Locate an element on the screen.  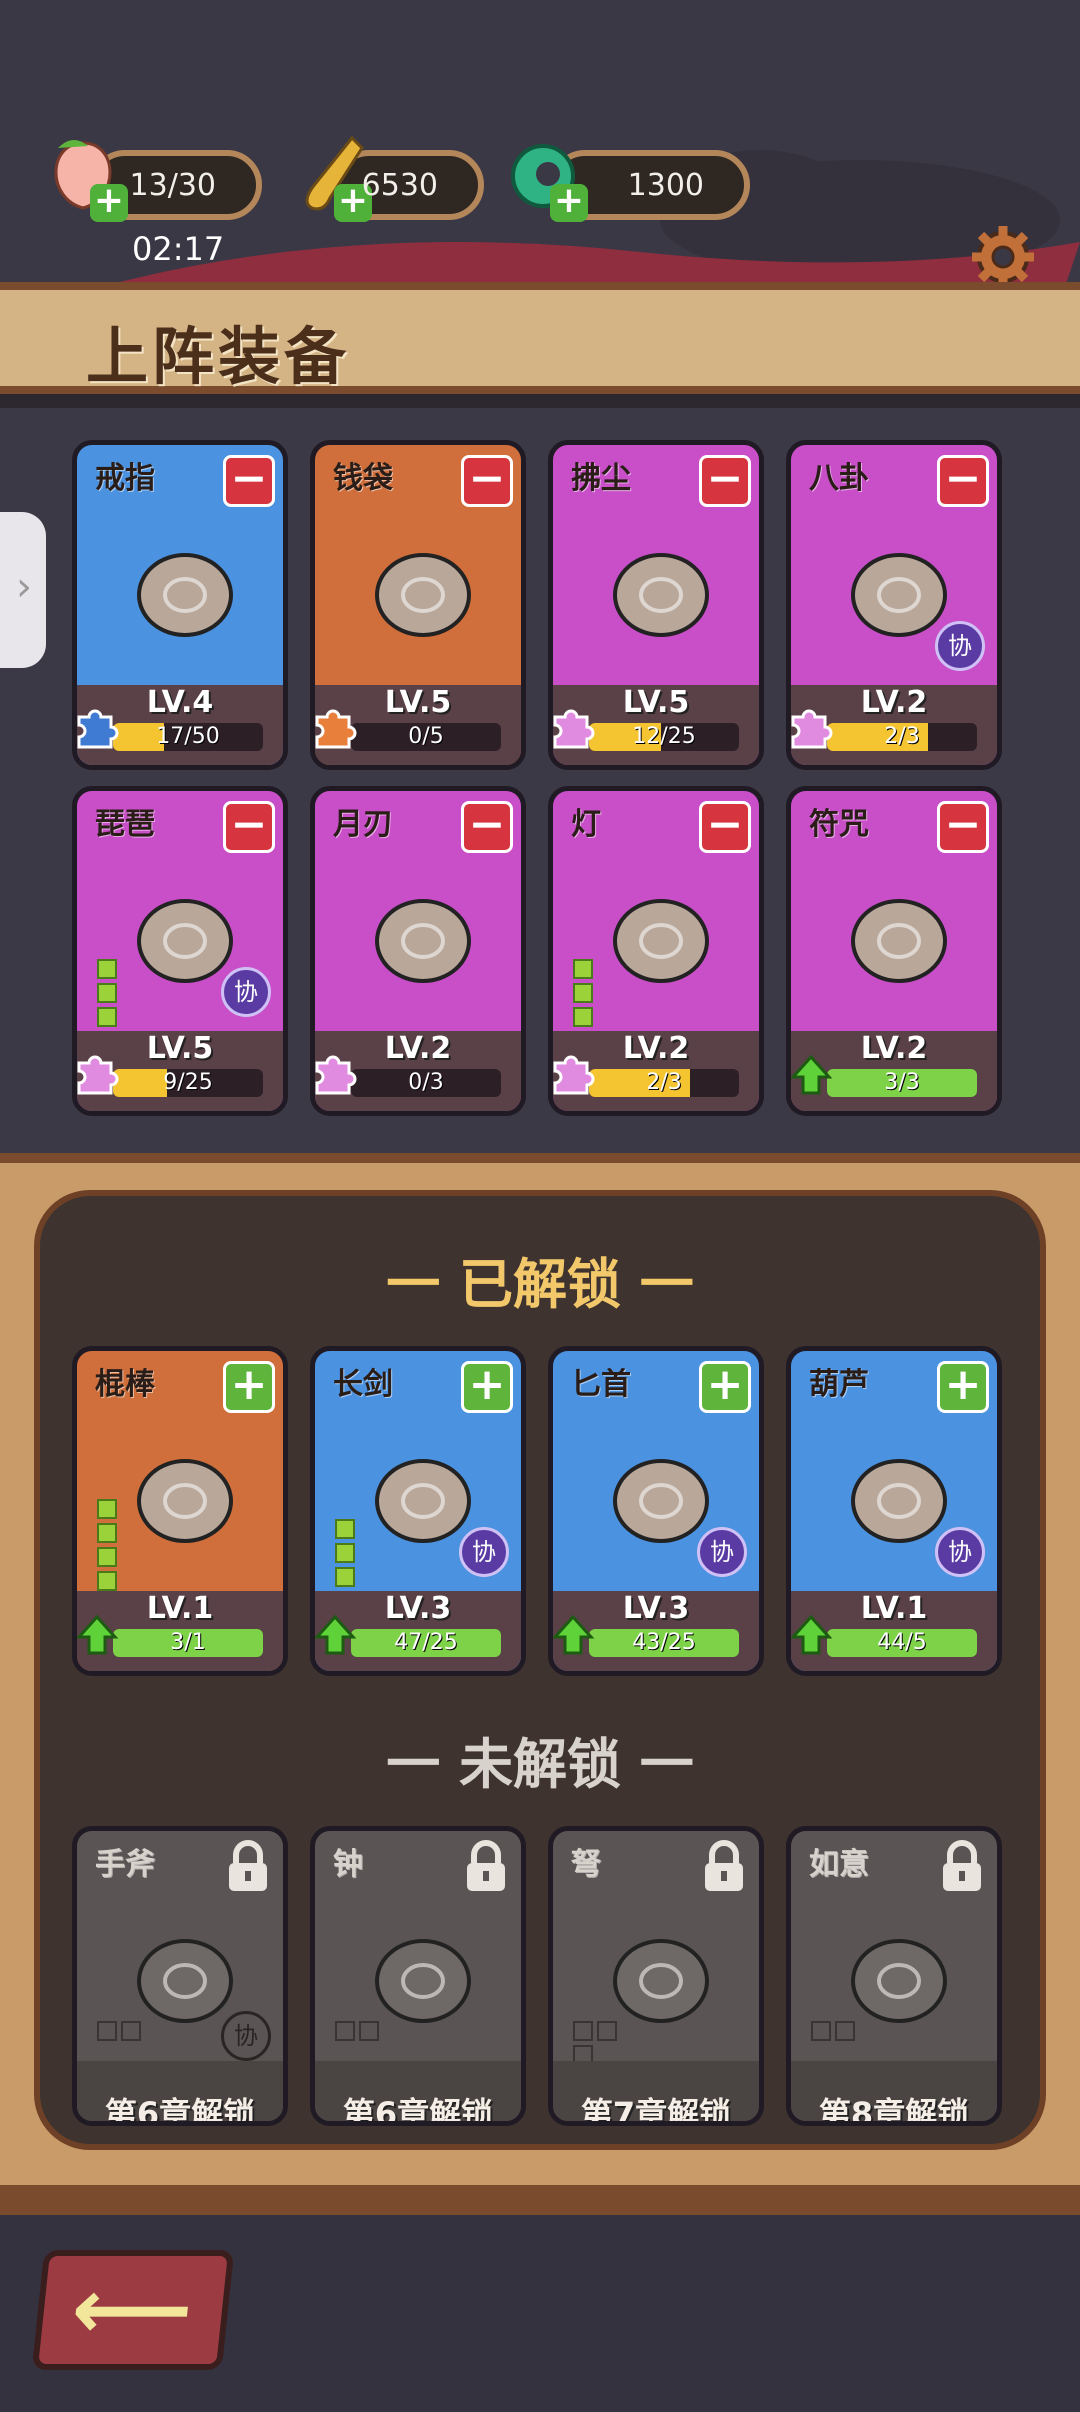
locked-item-card: 手斧协第6章解锁 is located at coordinates (180, 1976).